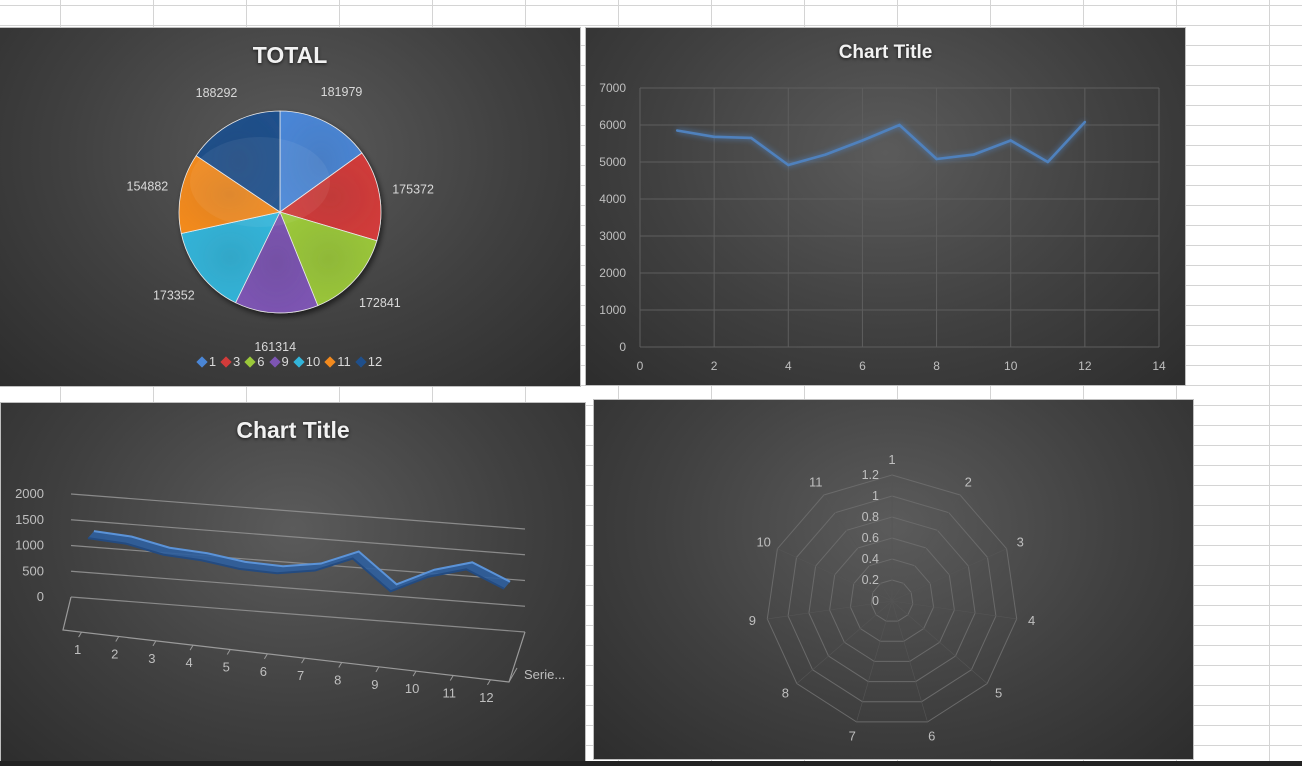 The height and width of the screenshot is (766, 1302). What do you see at coordinates (148, 187) in the screenshot?
I see `pie-data-label-11: 154882` at bounding box center [148, 187].